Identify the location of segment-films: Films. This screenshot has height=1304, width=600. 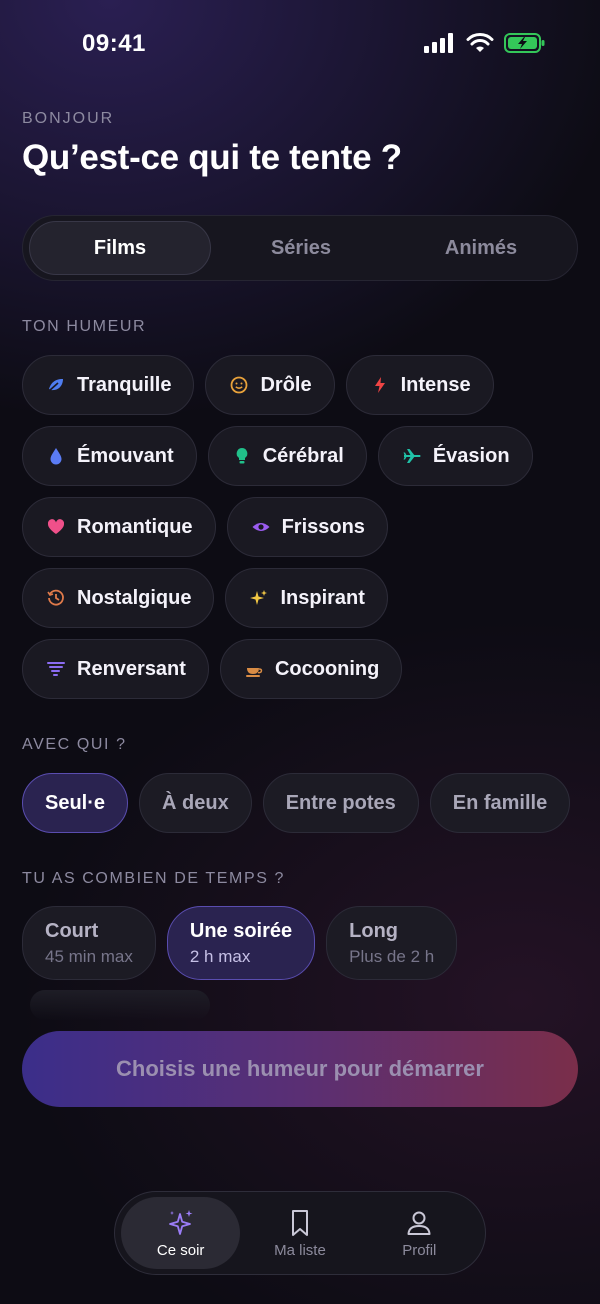
(120, 248).